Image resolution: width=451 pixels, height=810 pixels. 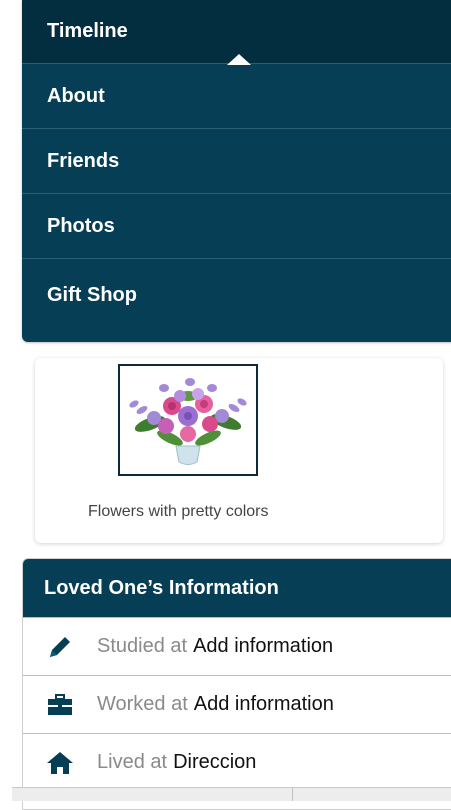 What do you see at coordinates (231, 794) in the screenshot?
I see `bottom-toolbar` at bounding box center [231, 794].